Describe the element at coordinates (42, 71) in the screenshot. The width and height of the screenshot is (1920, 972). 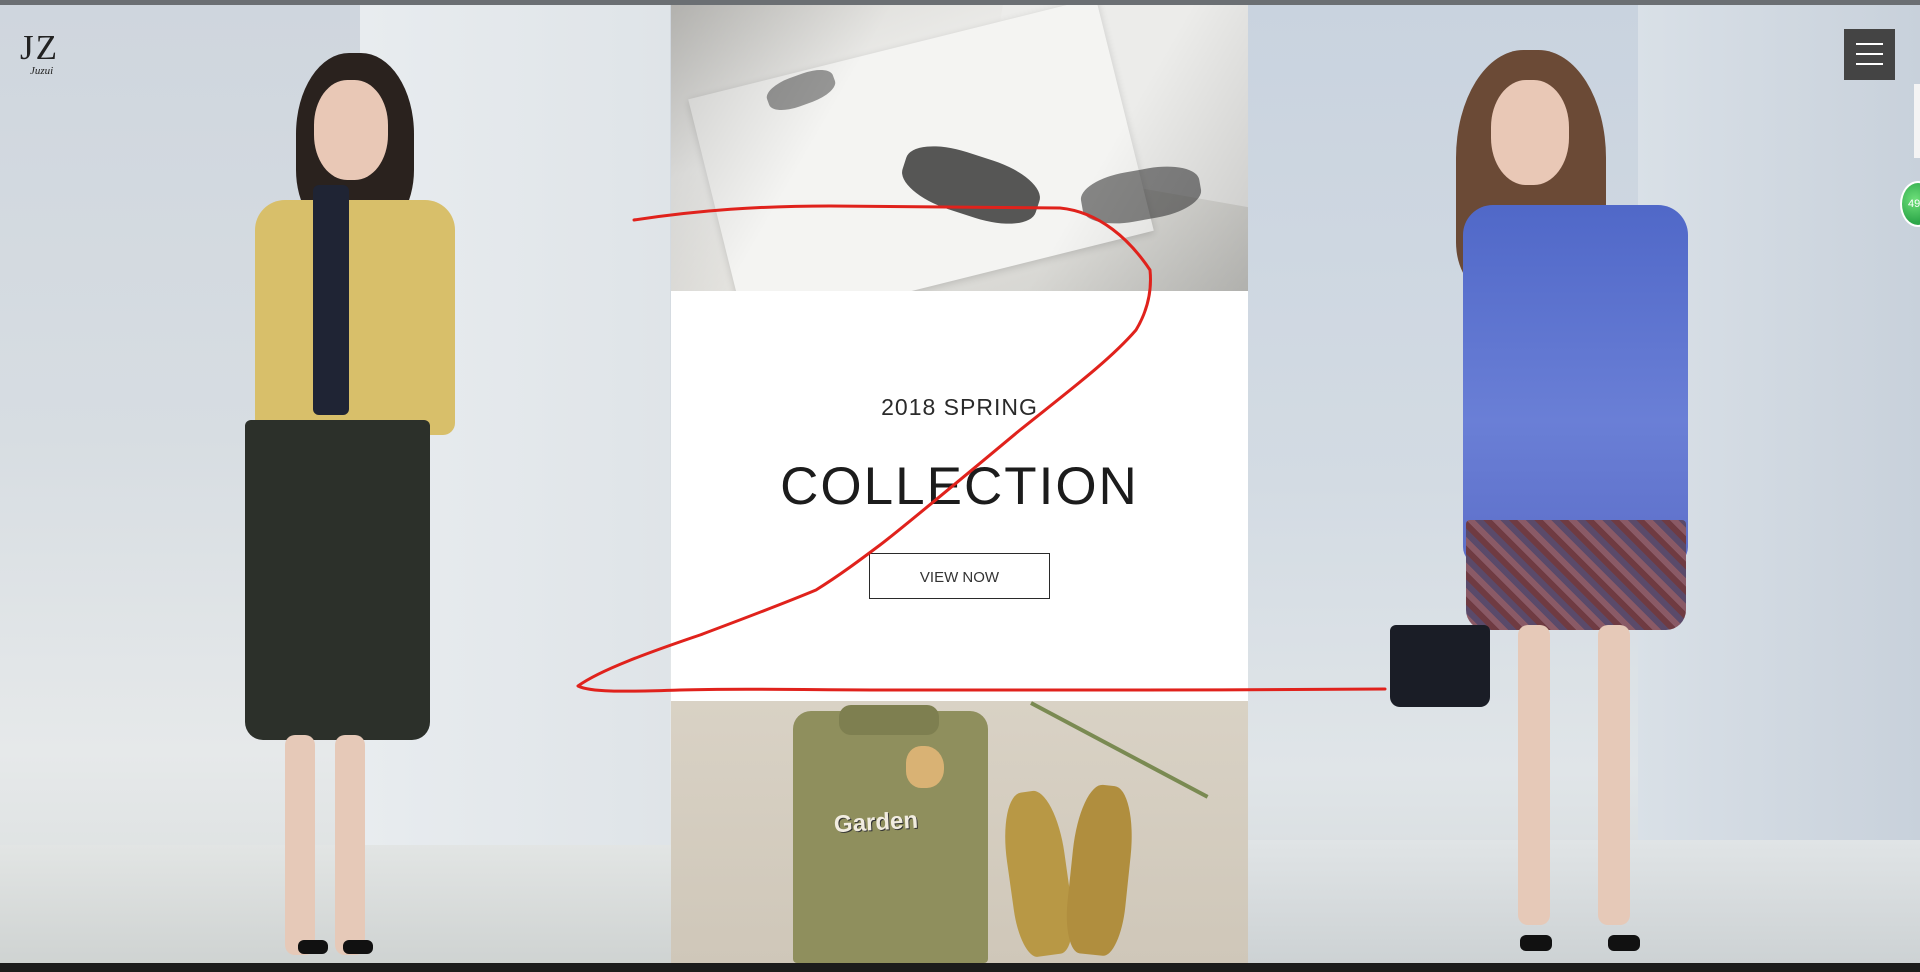
I see `logo-script: Juzui` at that location.